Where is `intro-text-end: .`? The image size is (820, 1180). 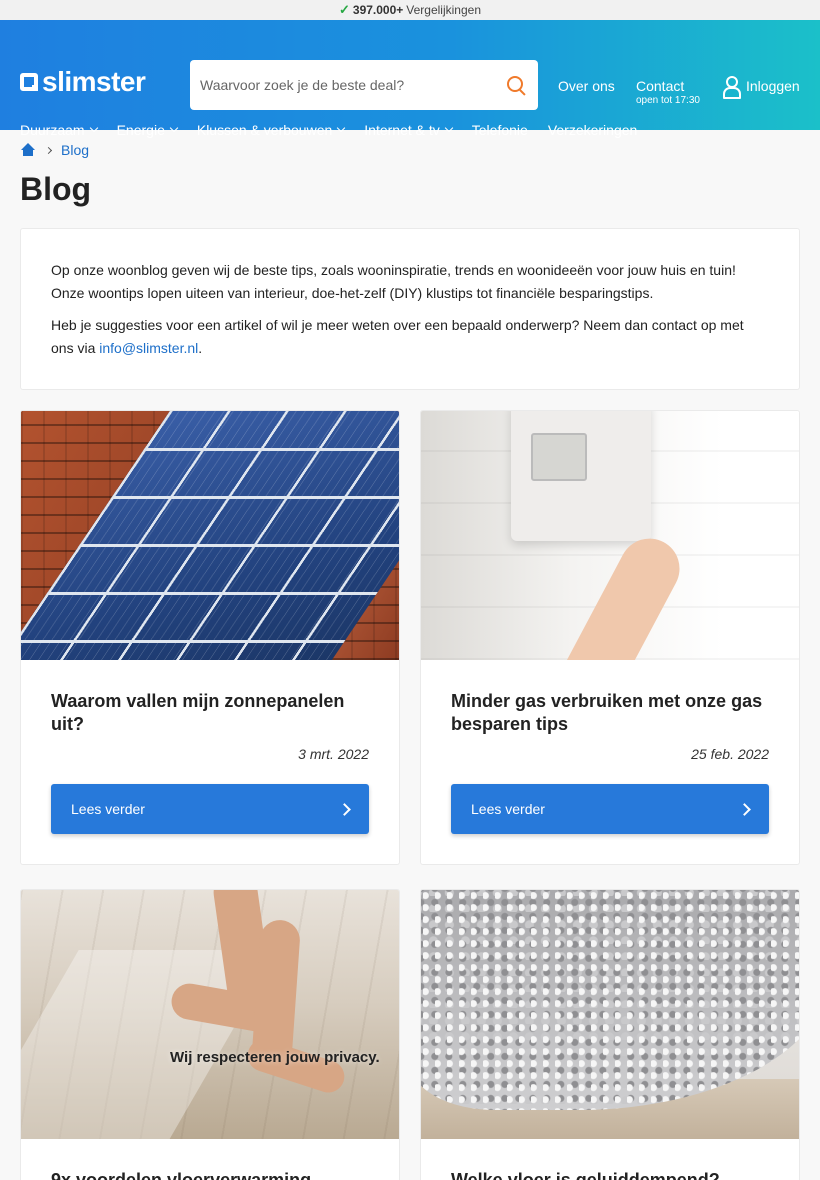 intro-text-end: . is located at coordinates (200, 348).